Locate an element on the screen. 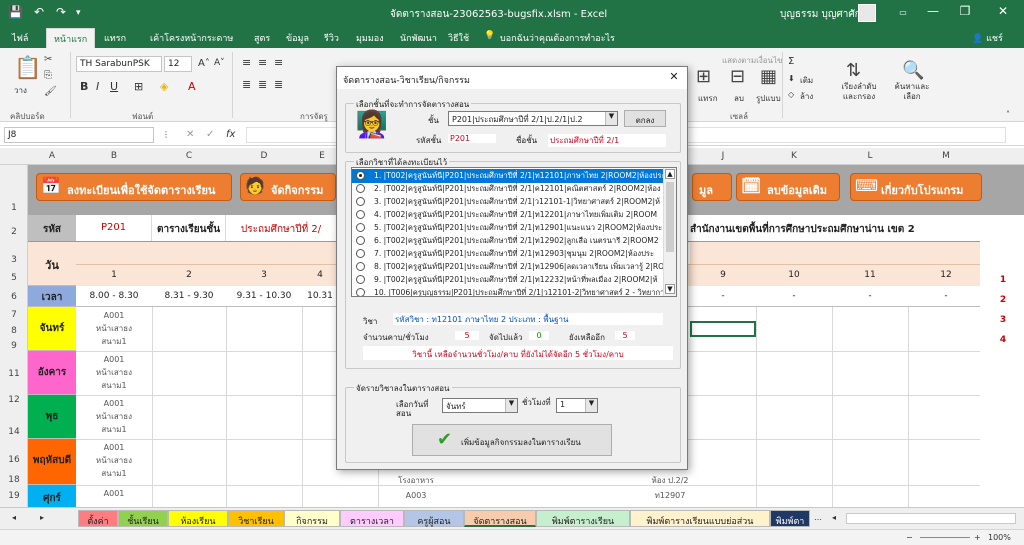  cut-icon: ✂ is located at coordinates (48, 59).